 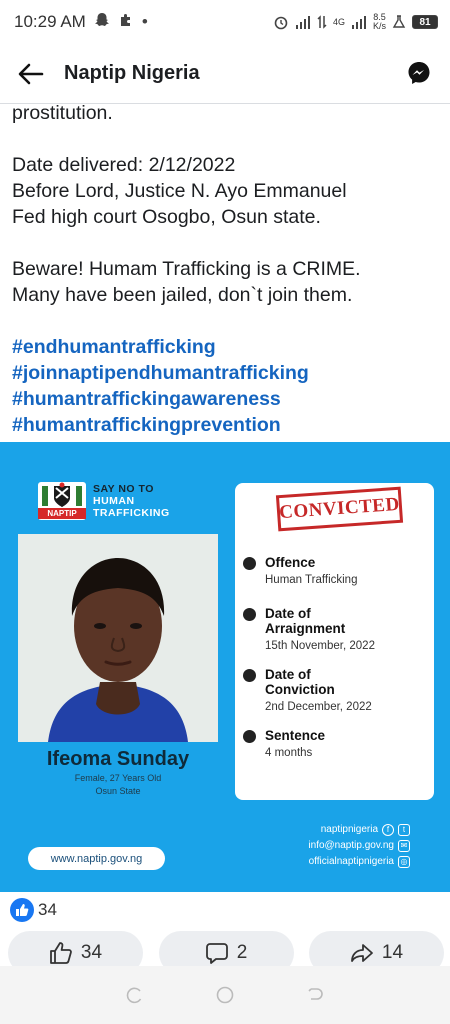 I want to click on slogan: SAY NO TO HUMAN TRAFFICKING, so click(x=131, y=501).